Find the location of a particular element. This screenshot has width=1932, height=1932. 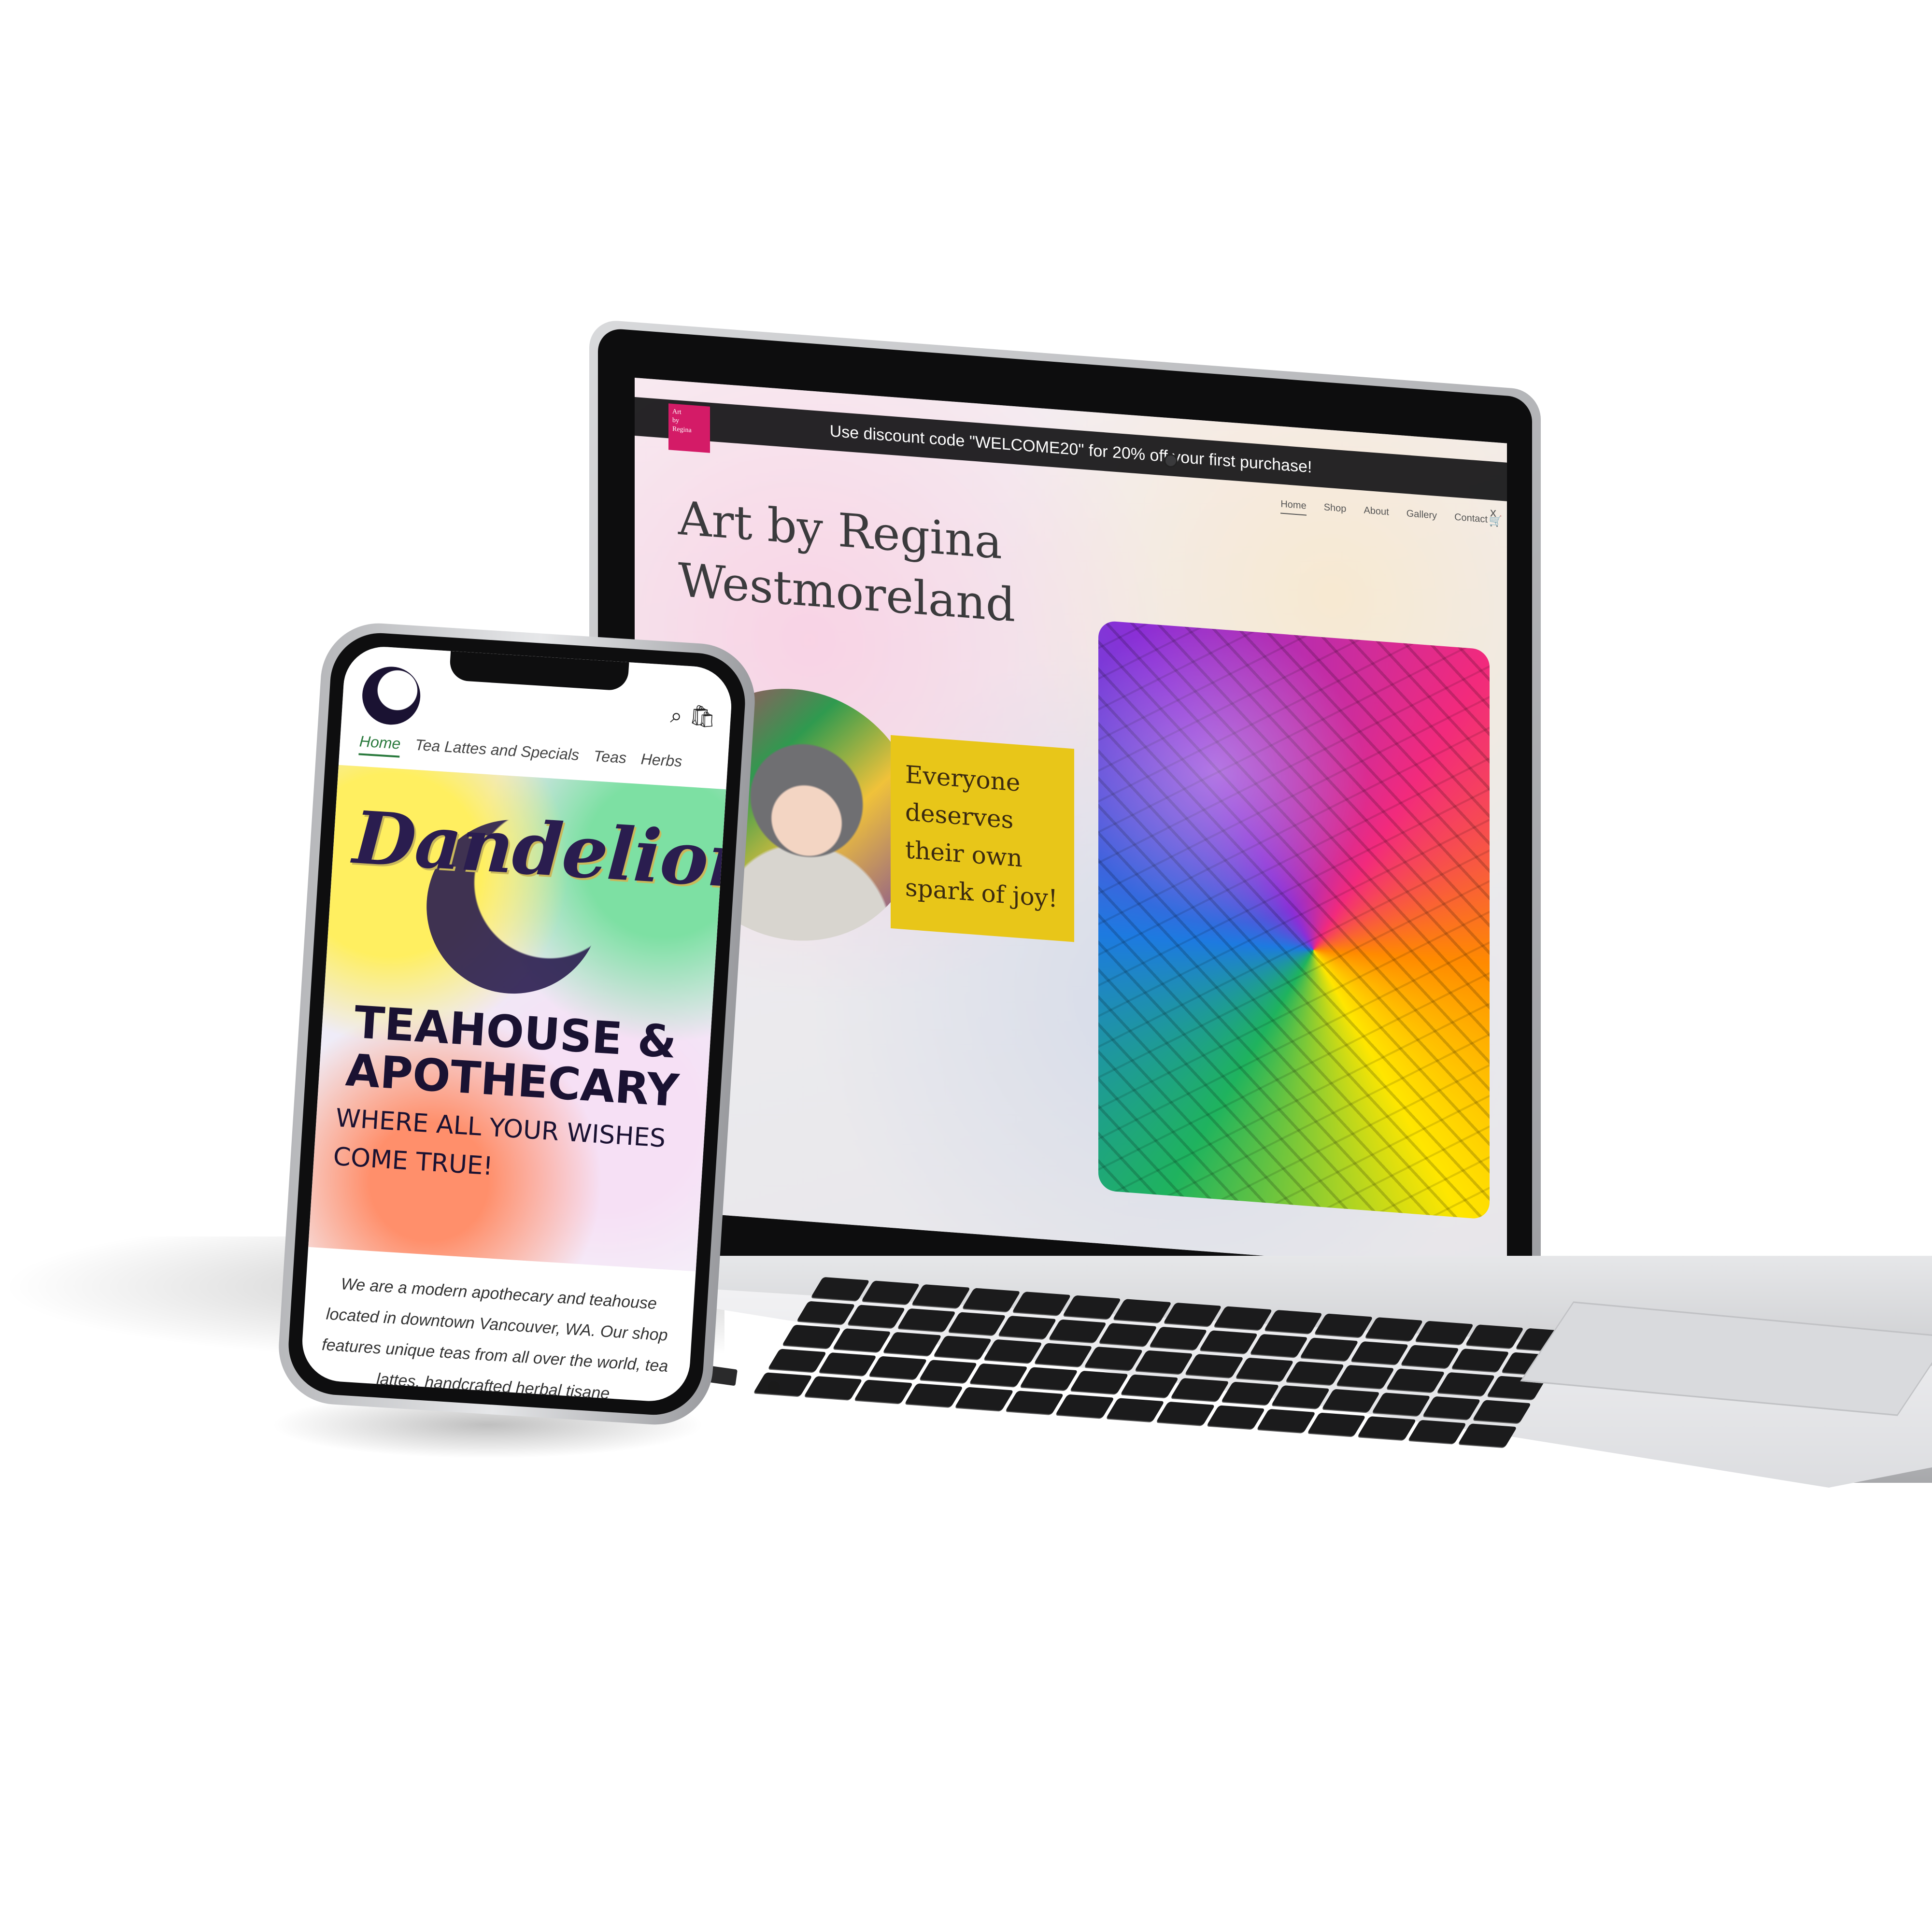

cart-icon: 🛒 is located at coordinates (1495, 521).